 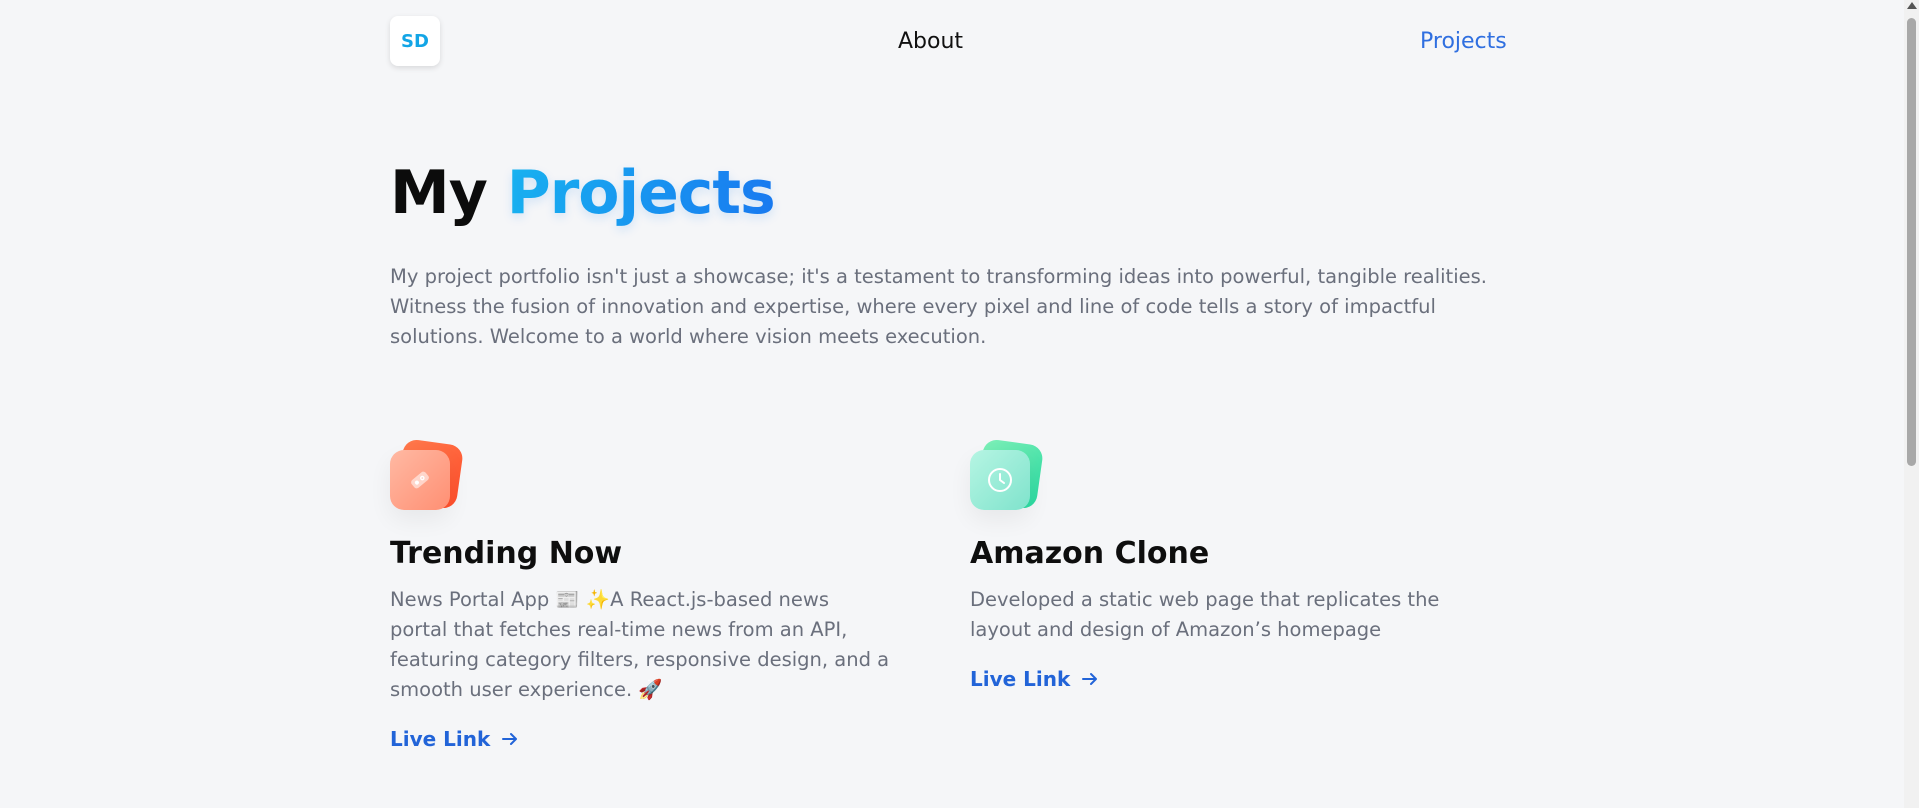 What do you see at coordinates (1090, 553) in the screenshot?
I see `project-title: Amazon Clone` at bounding box center [1090, 553].